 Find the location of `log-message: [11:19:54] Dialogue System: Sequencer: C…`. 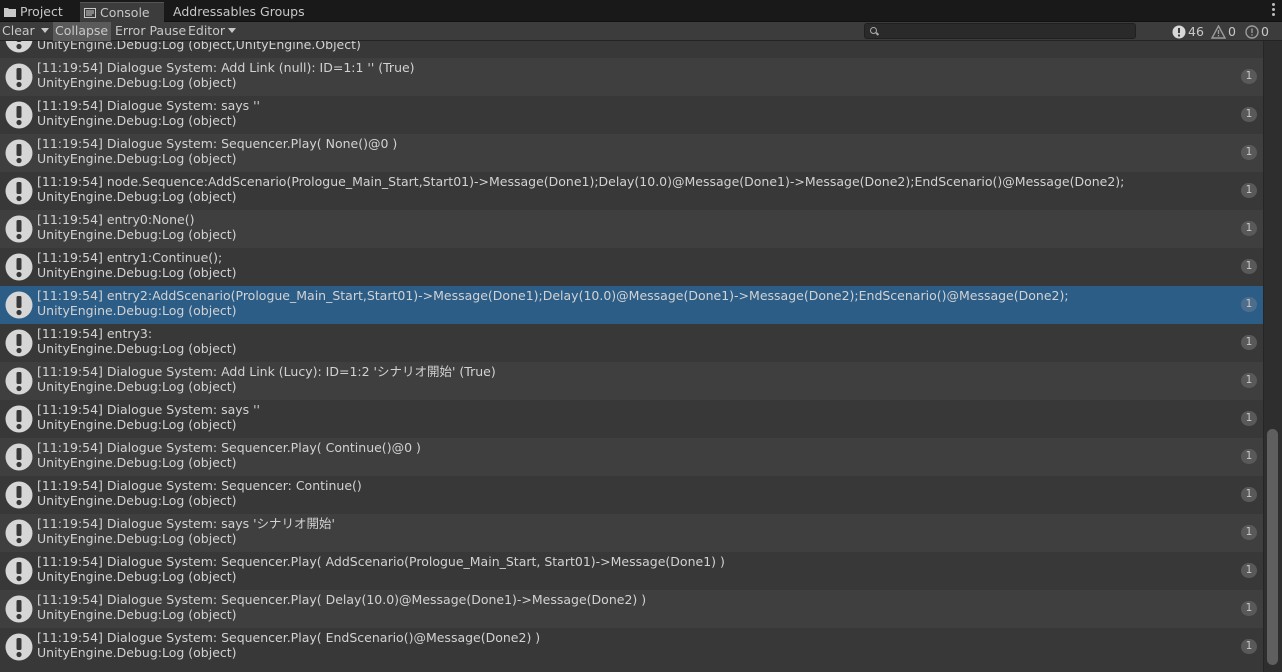

log-message: [11:19:54] Dialogue System: Sequencer: C… is located at coordinates (199, 485).